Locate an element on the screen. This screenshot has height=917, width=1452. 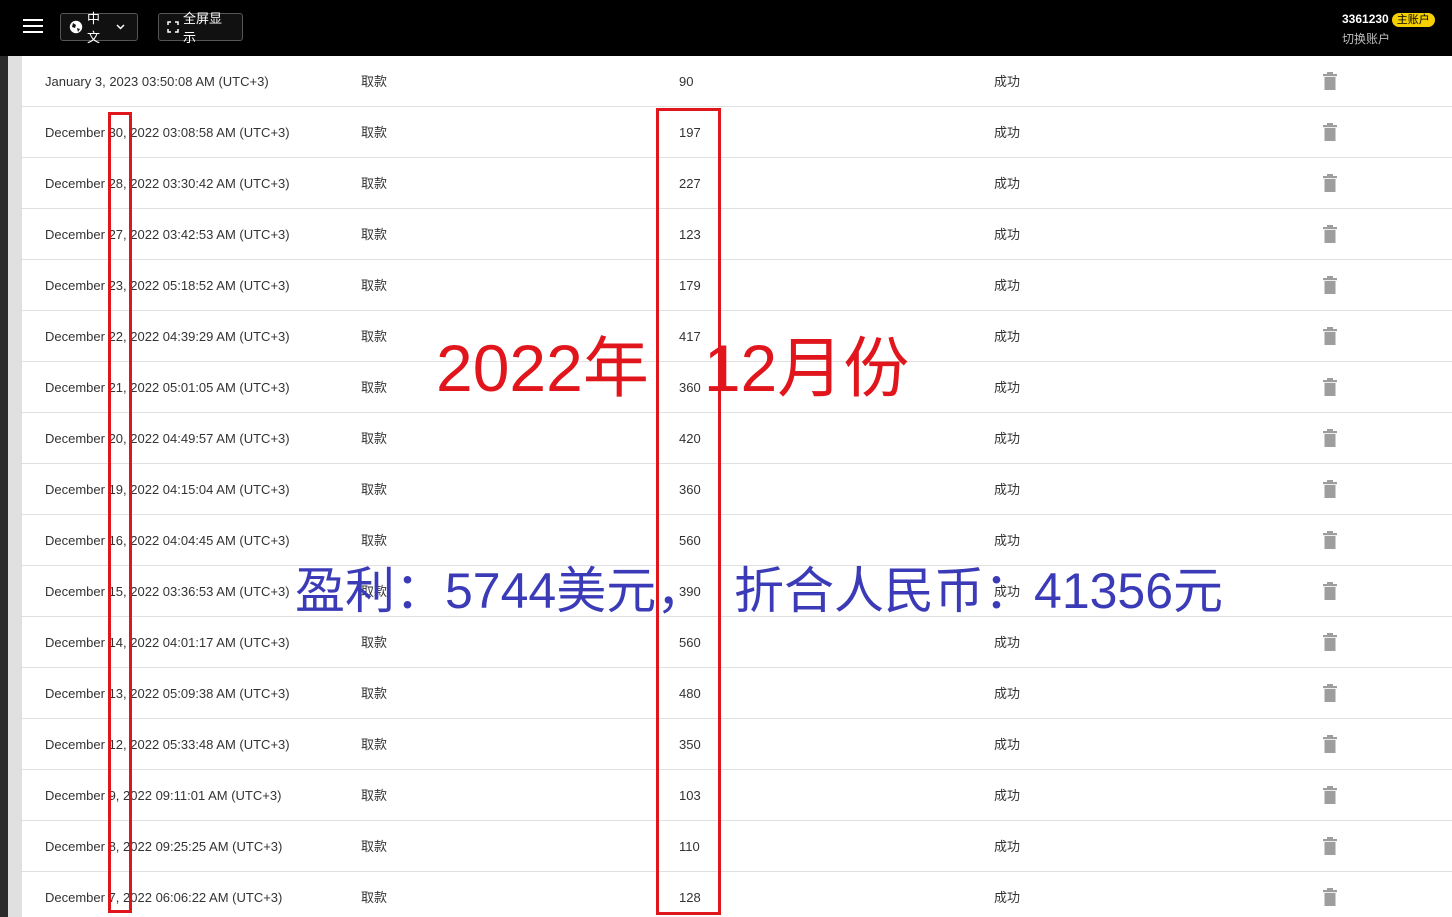
transaction-date: December 27, 2022 03:42:53 AM (UTC+3) is located at coordinates (167, 234).